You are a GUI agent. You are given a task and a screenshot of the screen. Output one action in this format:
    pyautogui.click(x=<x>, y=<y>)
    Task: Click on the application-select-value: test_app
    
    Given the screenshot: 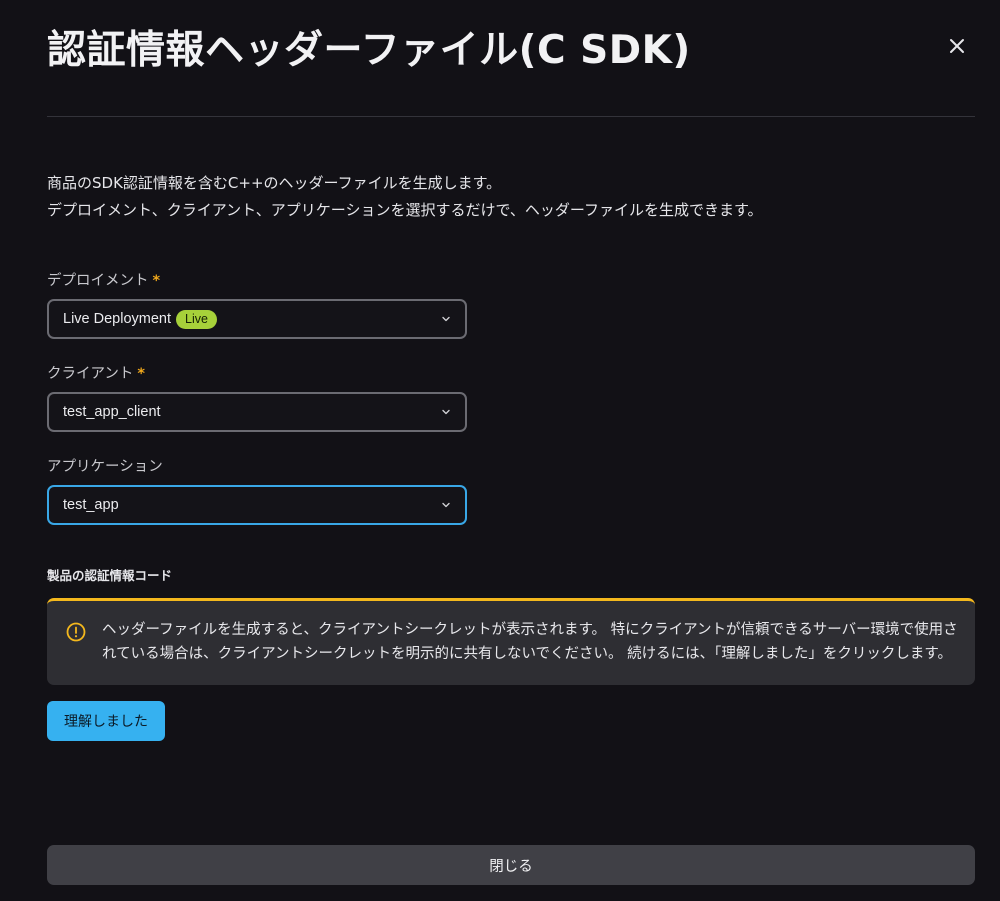 What is the action you would take?
    pyautogui.click(x=91, y=505)
    